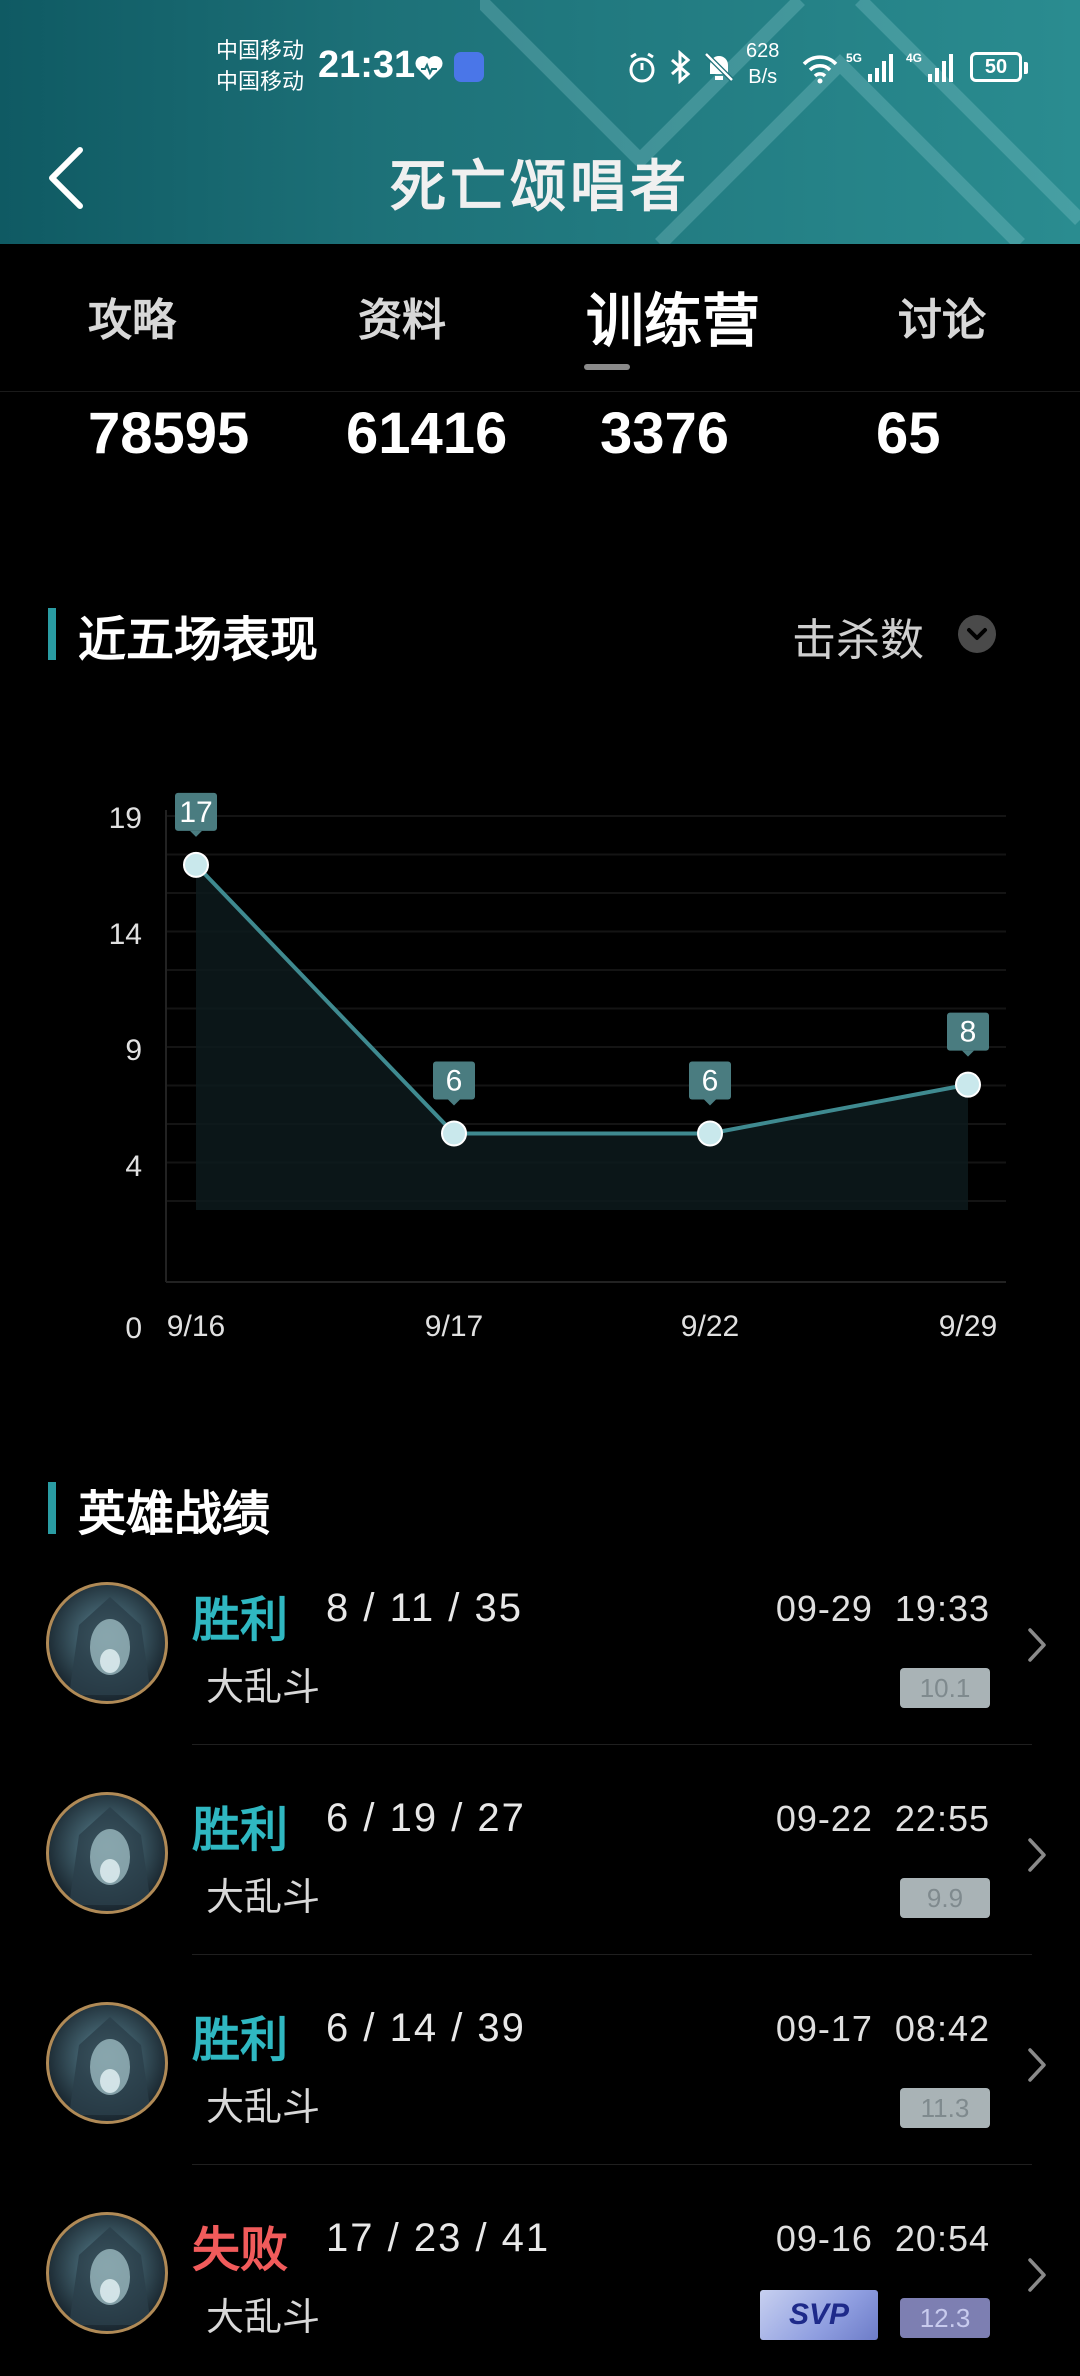  I want to click on match-score: 11.3, so click(945, 2108).